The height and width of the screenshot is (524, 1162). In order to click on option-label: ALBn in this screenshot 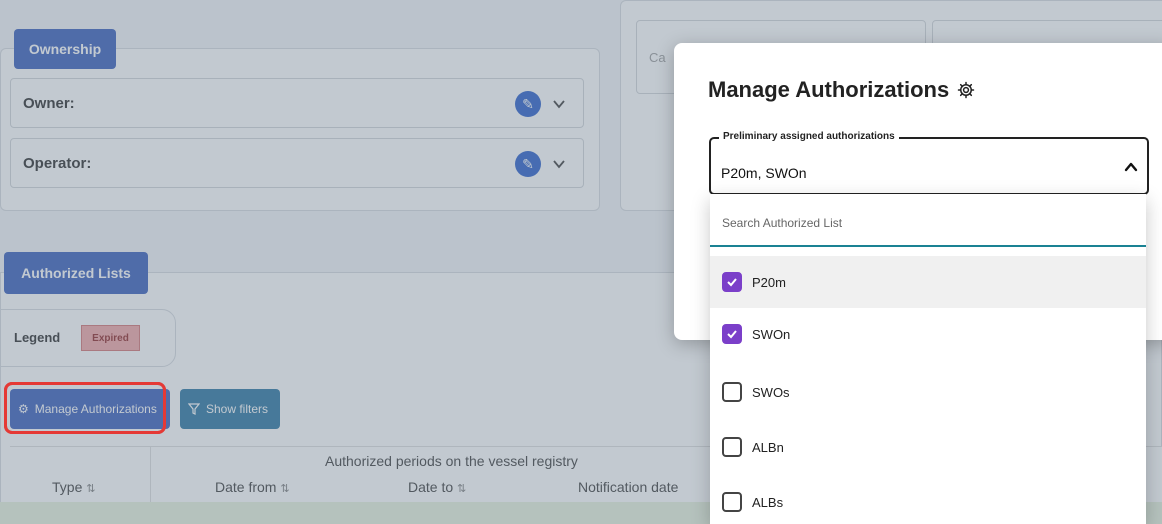, I will do `click(768, 447)`.